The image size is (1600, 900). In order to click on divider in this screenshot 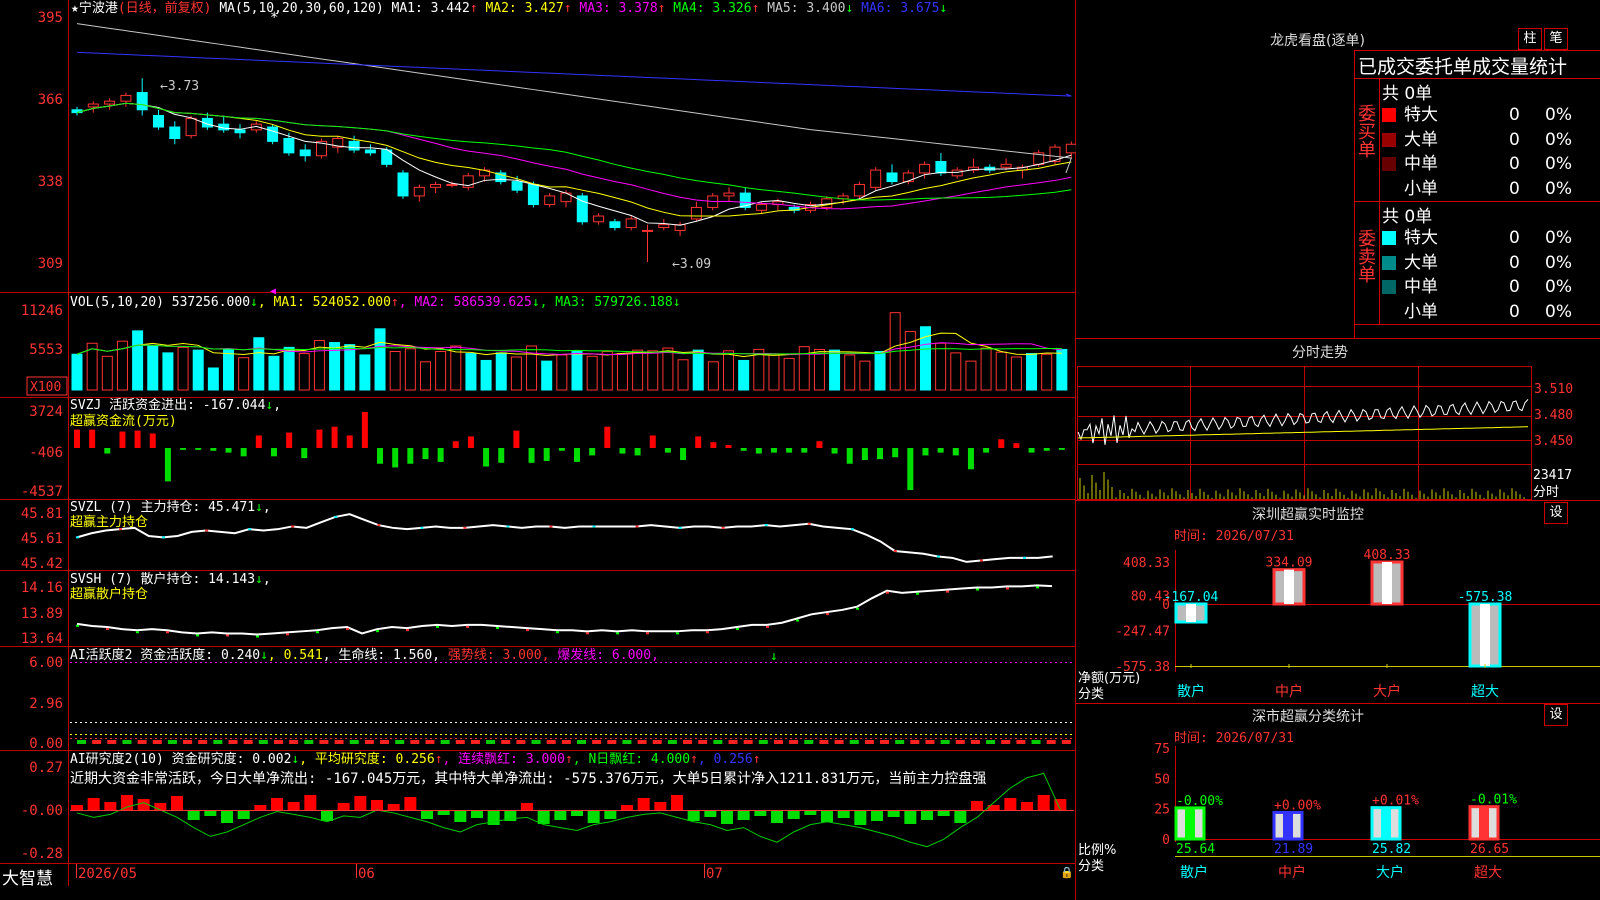, I will do `click(1338, 500)`.